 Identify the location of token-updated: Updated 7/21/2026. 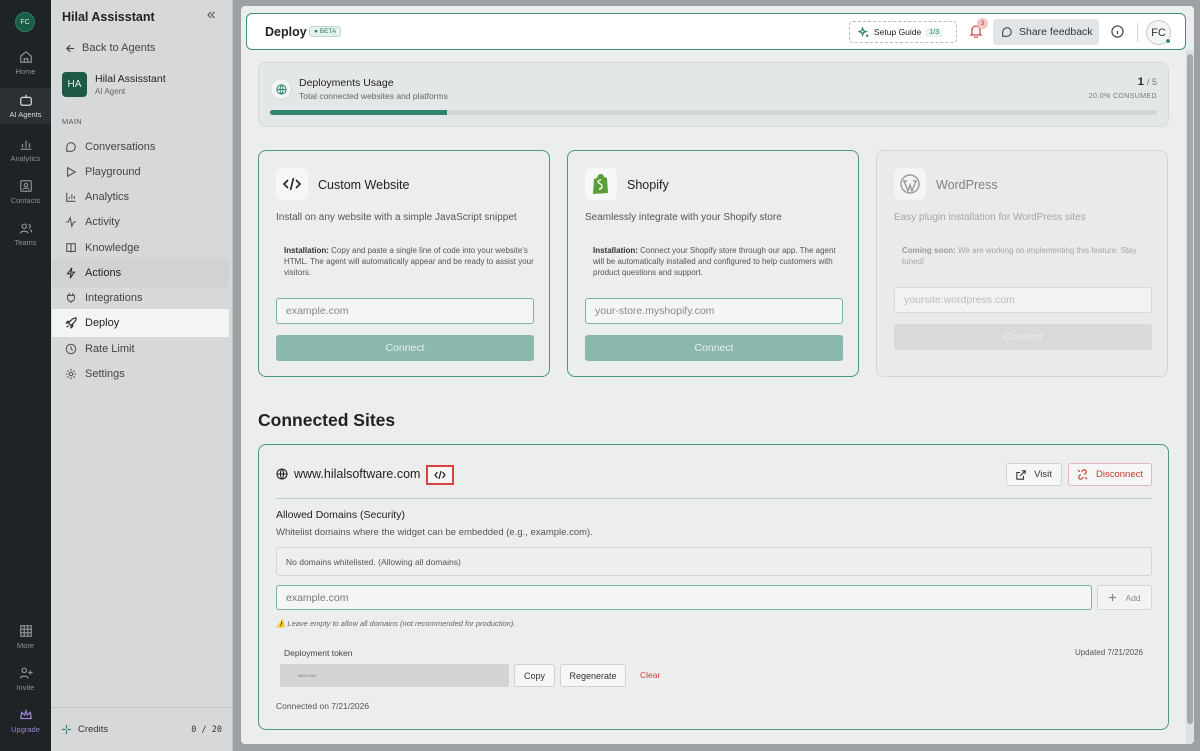
(1108, 652).